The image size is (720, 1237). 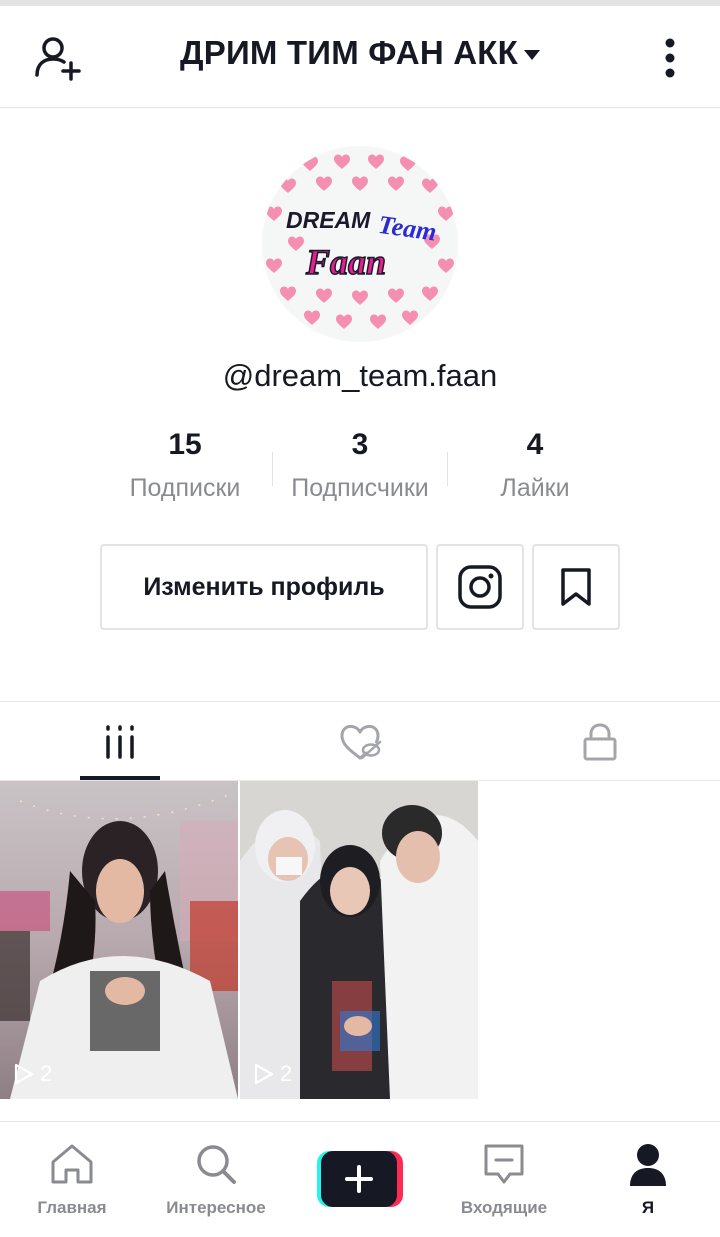 I want to click on nav-label: Интересное, so click(x=216, y=1207).